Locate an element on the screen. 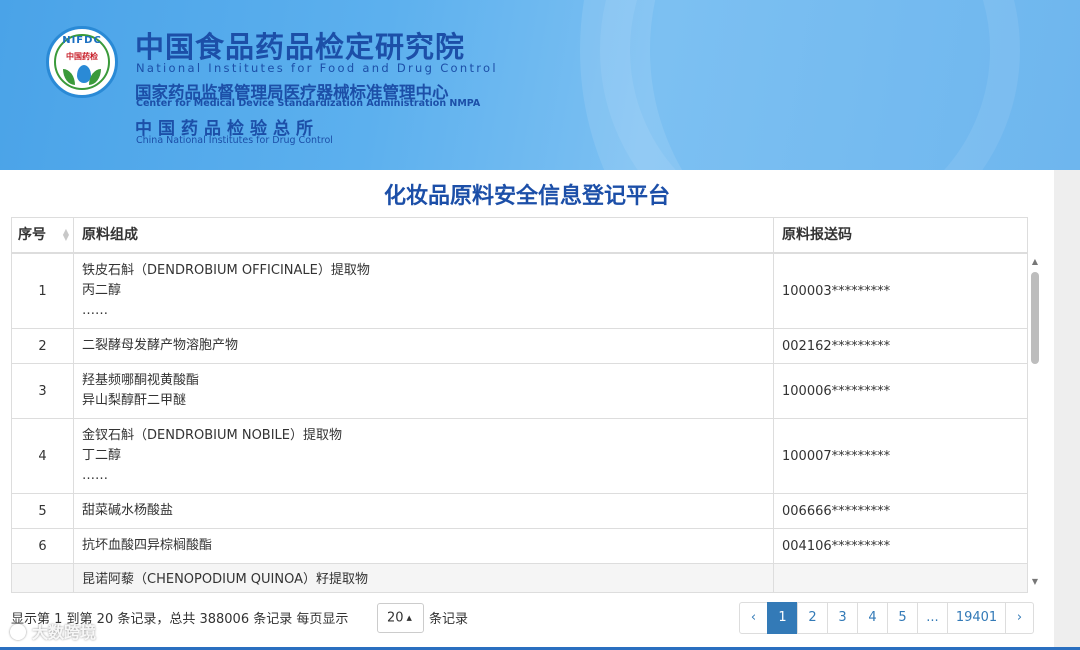 This screenshot has height=650, width=1080. watermark-logo-icon is located at coordinates (18, 632).